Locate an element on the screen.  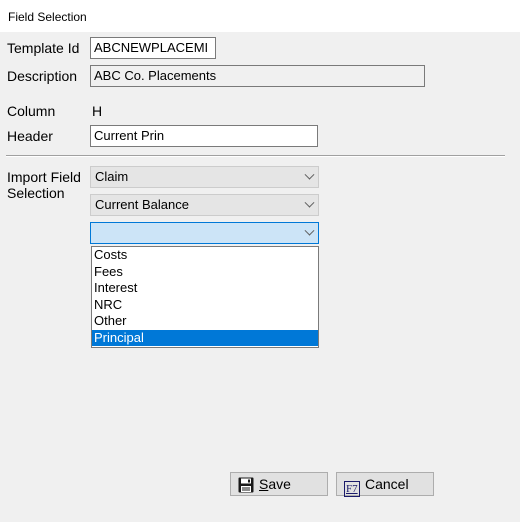
save-button: Save is located at coordinates (279, 484).